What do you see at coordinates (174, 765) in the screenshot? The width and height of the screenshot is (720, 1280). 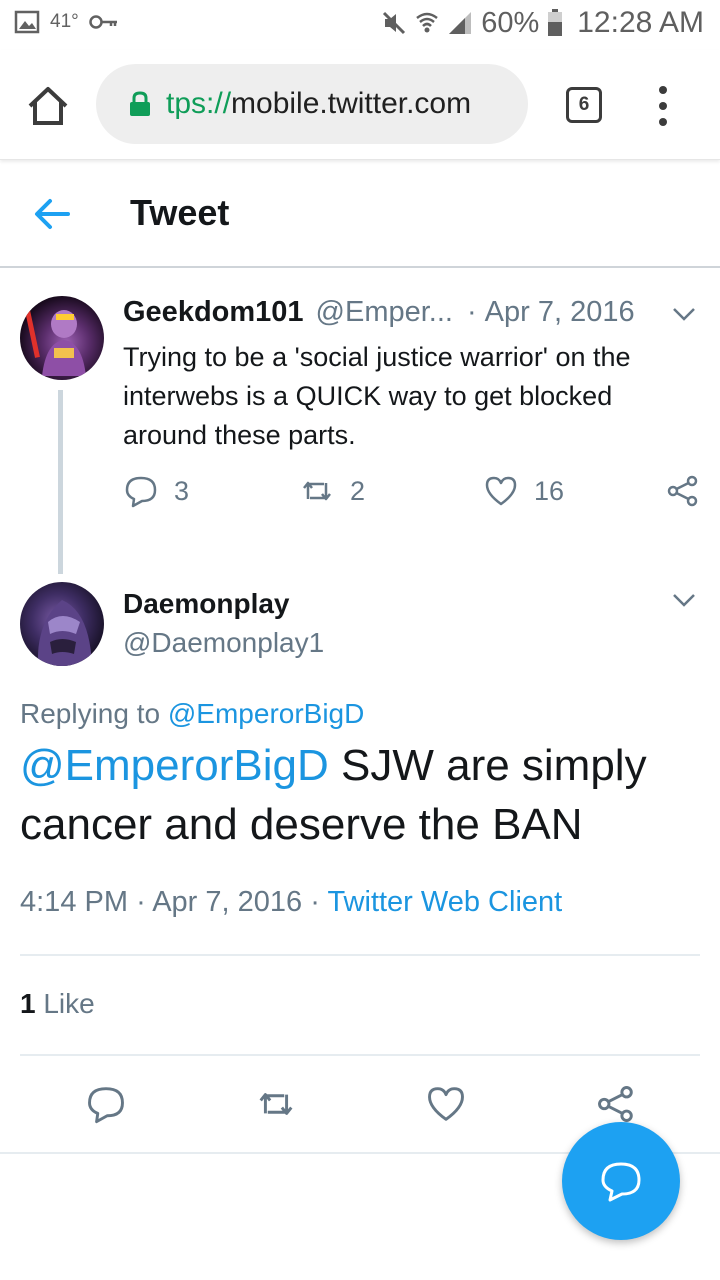 I see `tweet2-mention-link: @EmperorBigD` at bounding box center [174, 765].